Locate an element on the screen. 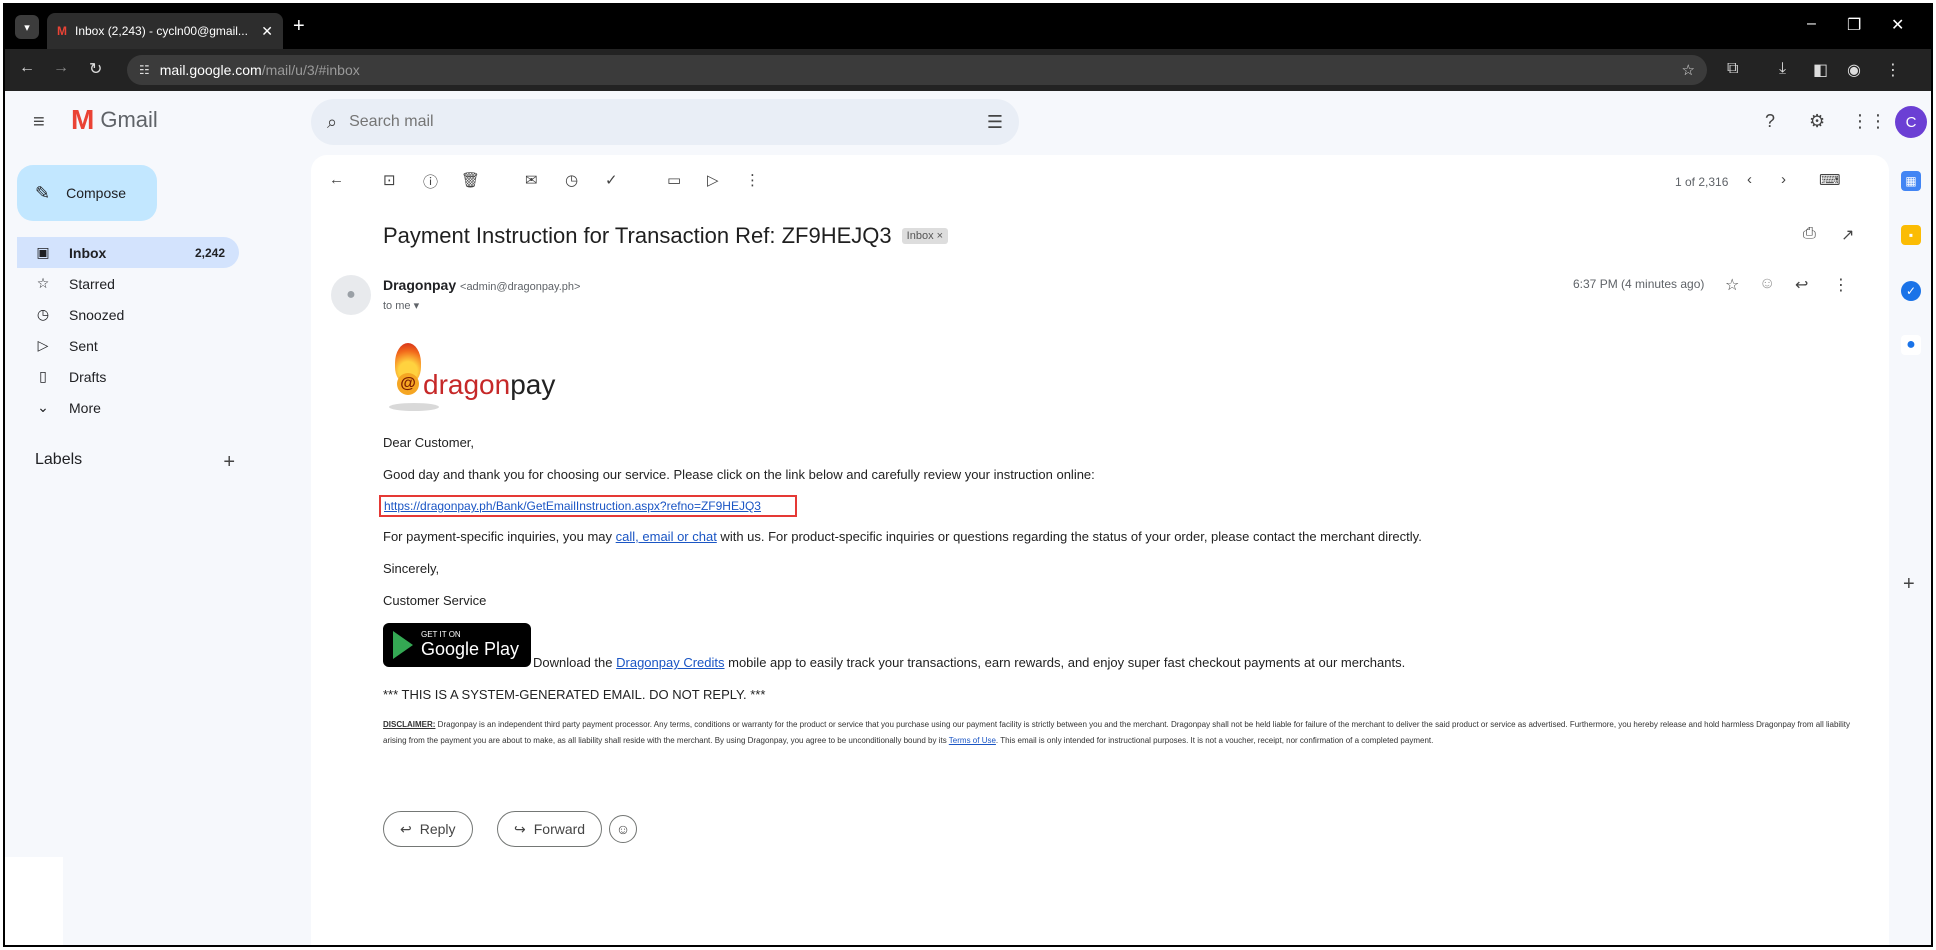  tab-close-icon: ✕ is located at coordinates (267, 31).